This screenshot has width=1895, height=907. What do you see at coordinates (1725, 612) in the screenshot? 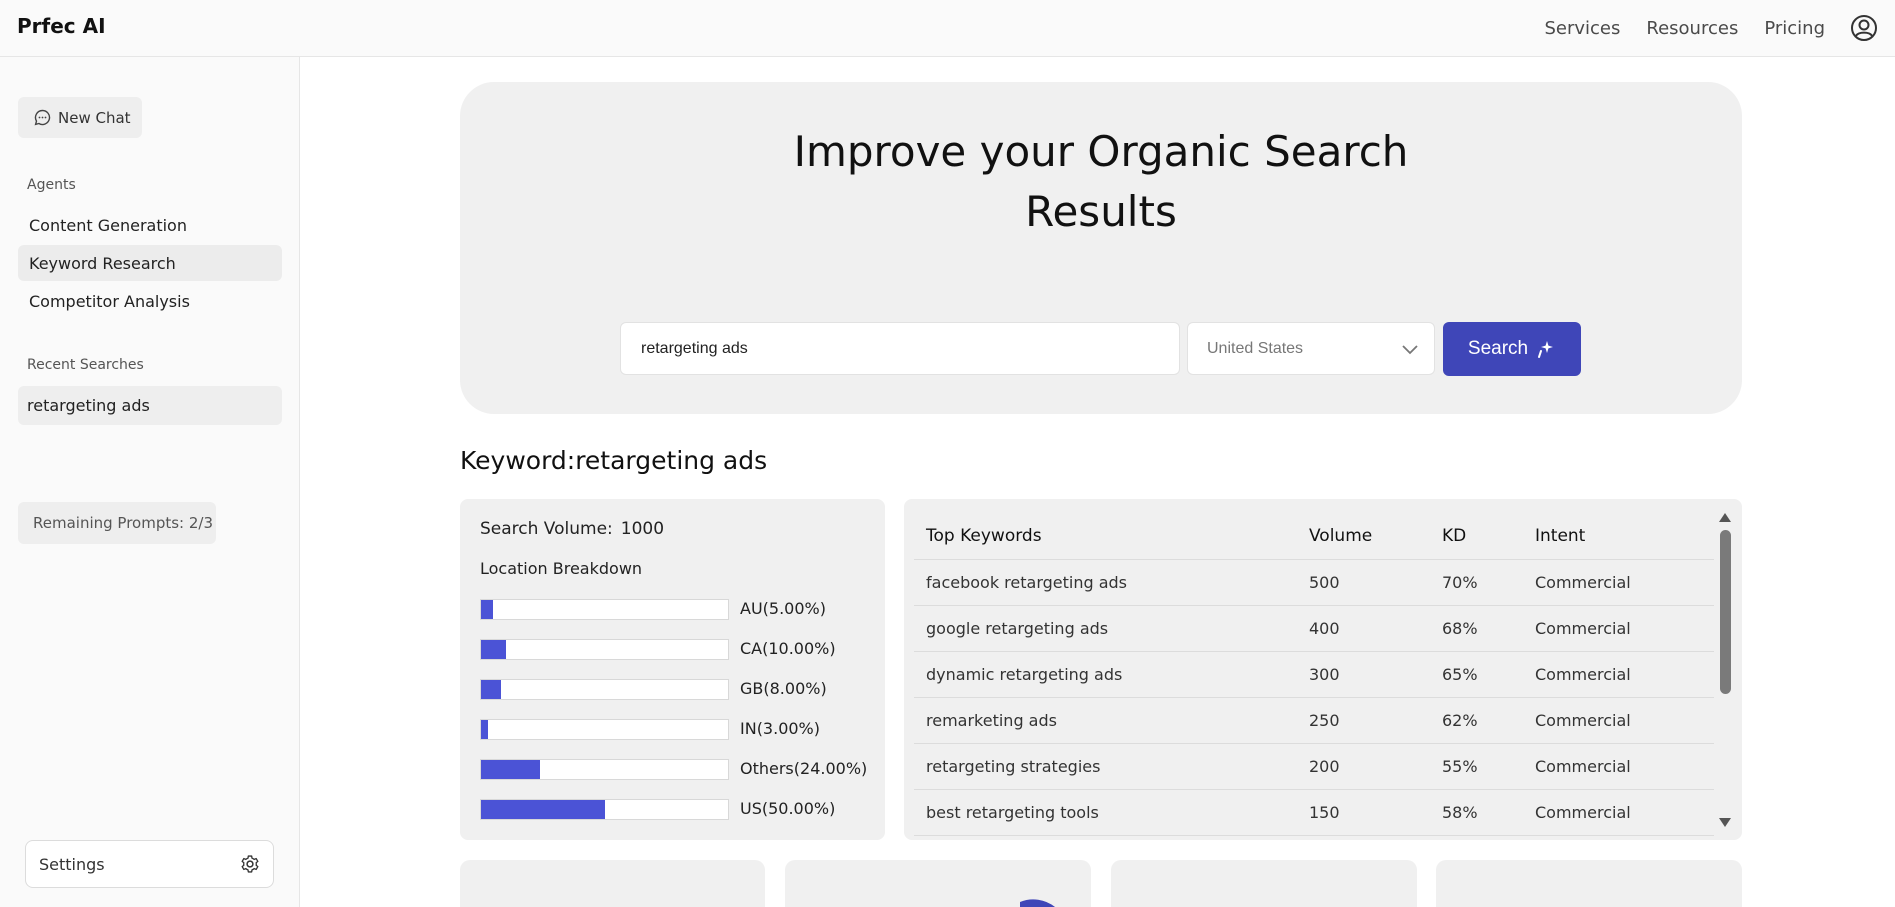
I see `scroll-thumb` at bounding box center [1725, 612].